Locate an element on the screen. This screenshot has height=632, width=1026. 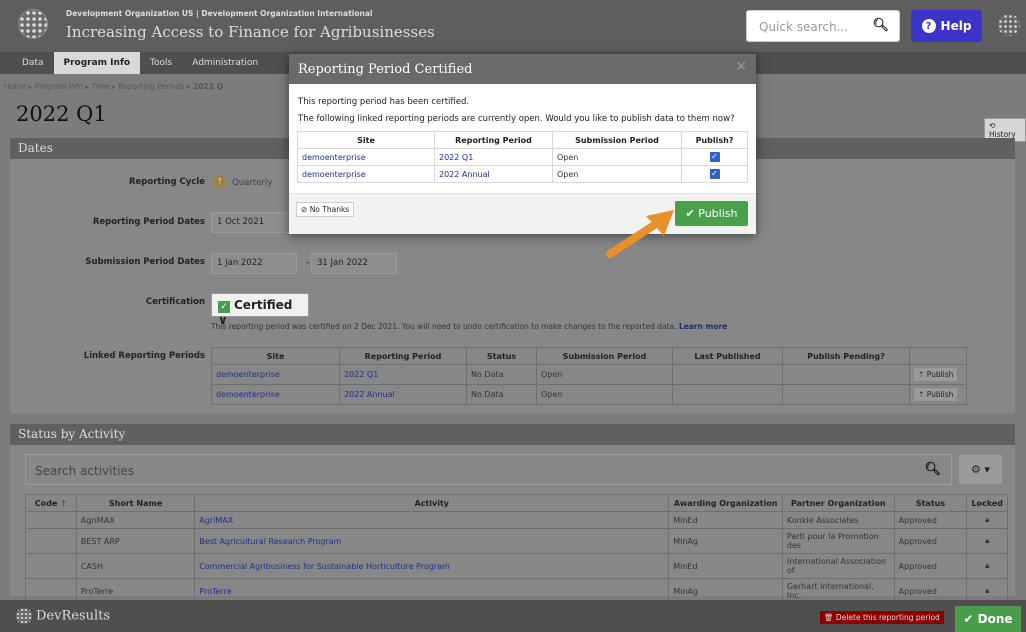
help-button: ? Help is located at coordinates (946, 26).